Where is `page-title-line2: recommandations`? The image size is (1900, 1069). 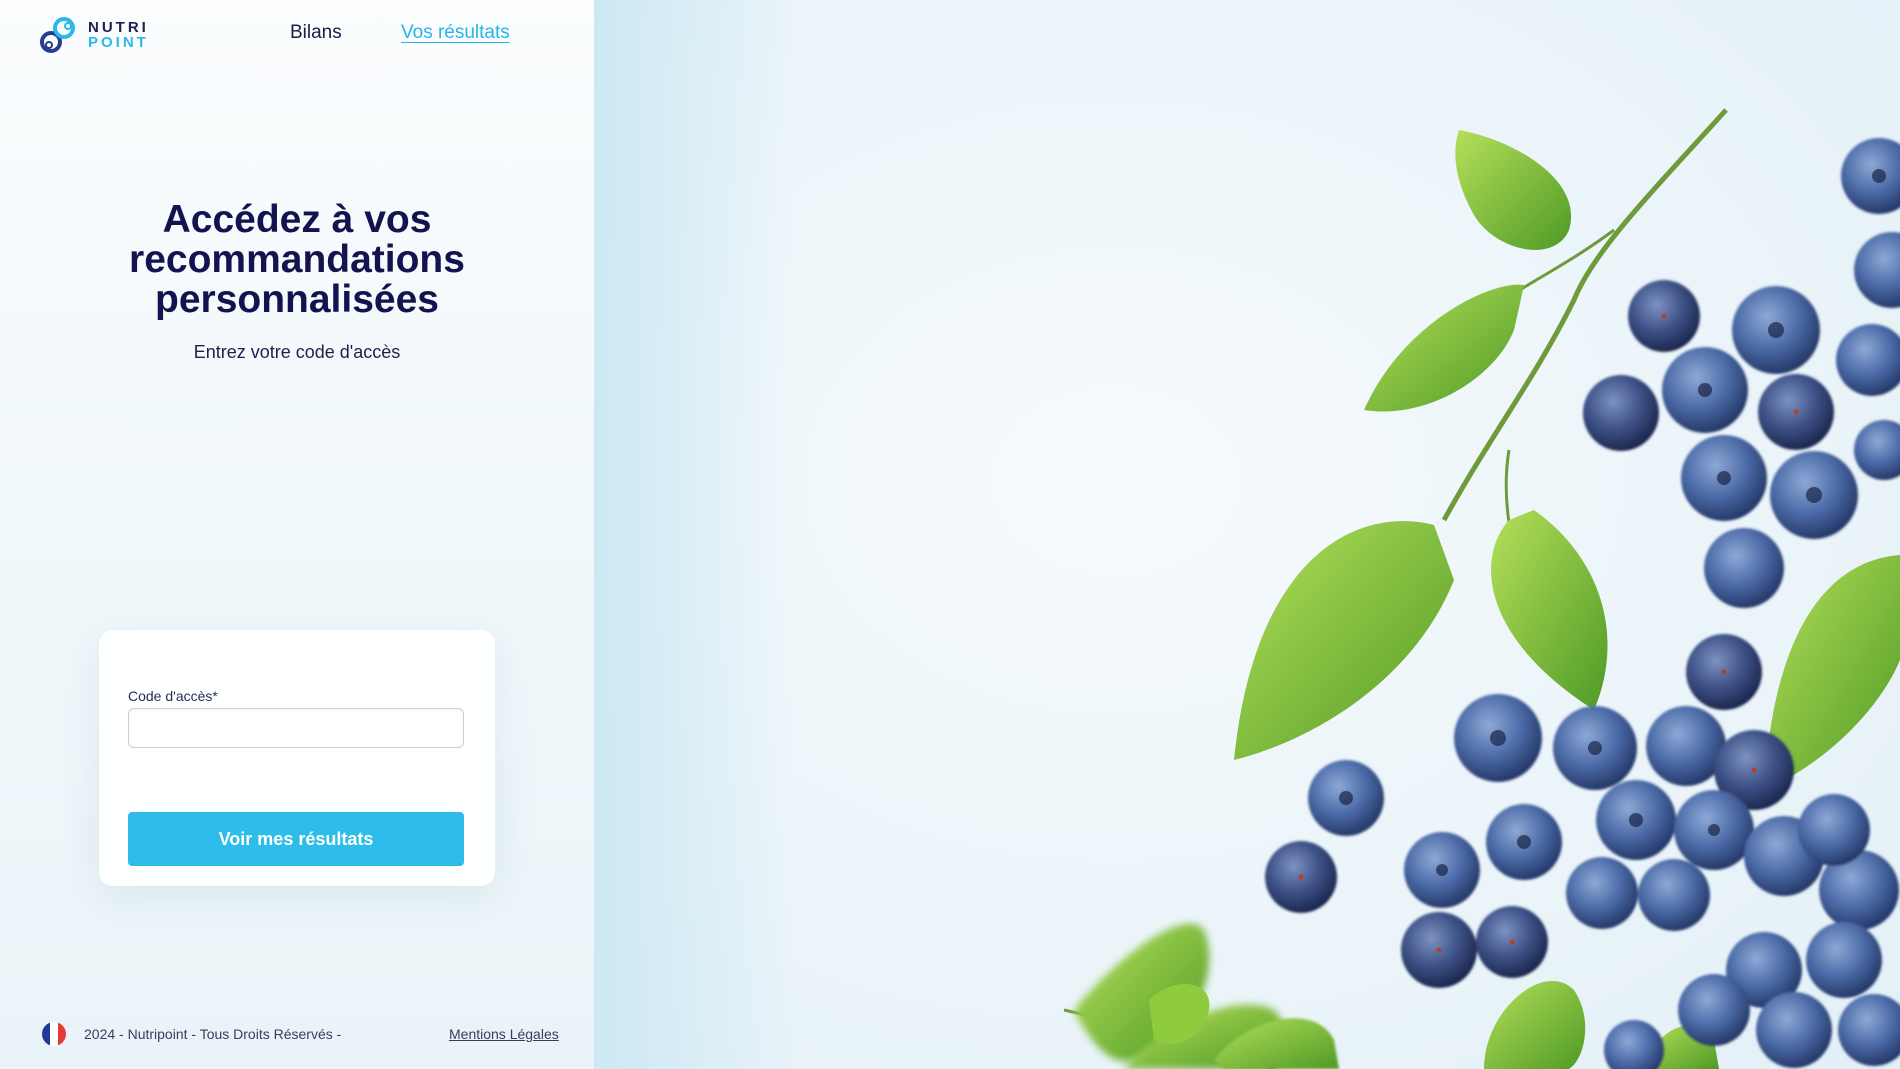 page-title-line2: recommandations is located at coordinates (297, 259).